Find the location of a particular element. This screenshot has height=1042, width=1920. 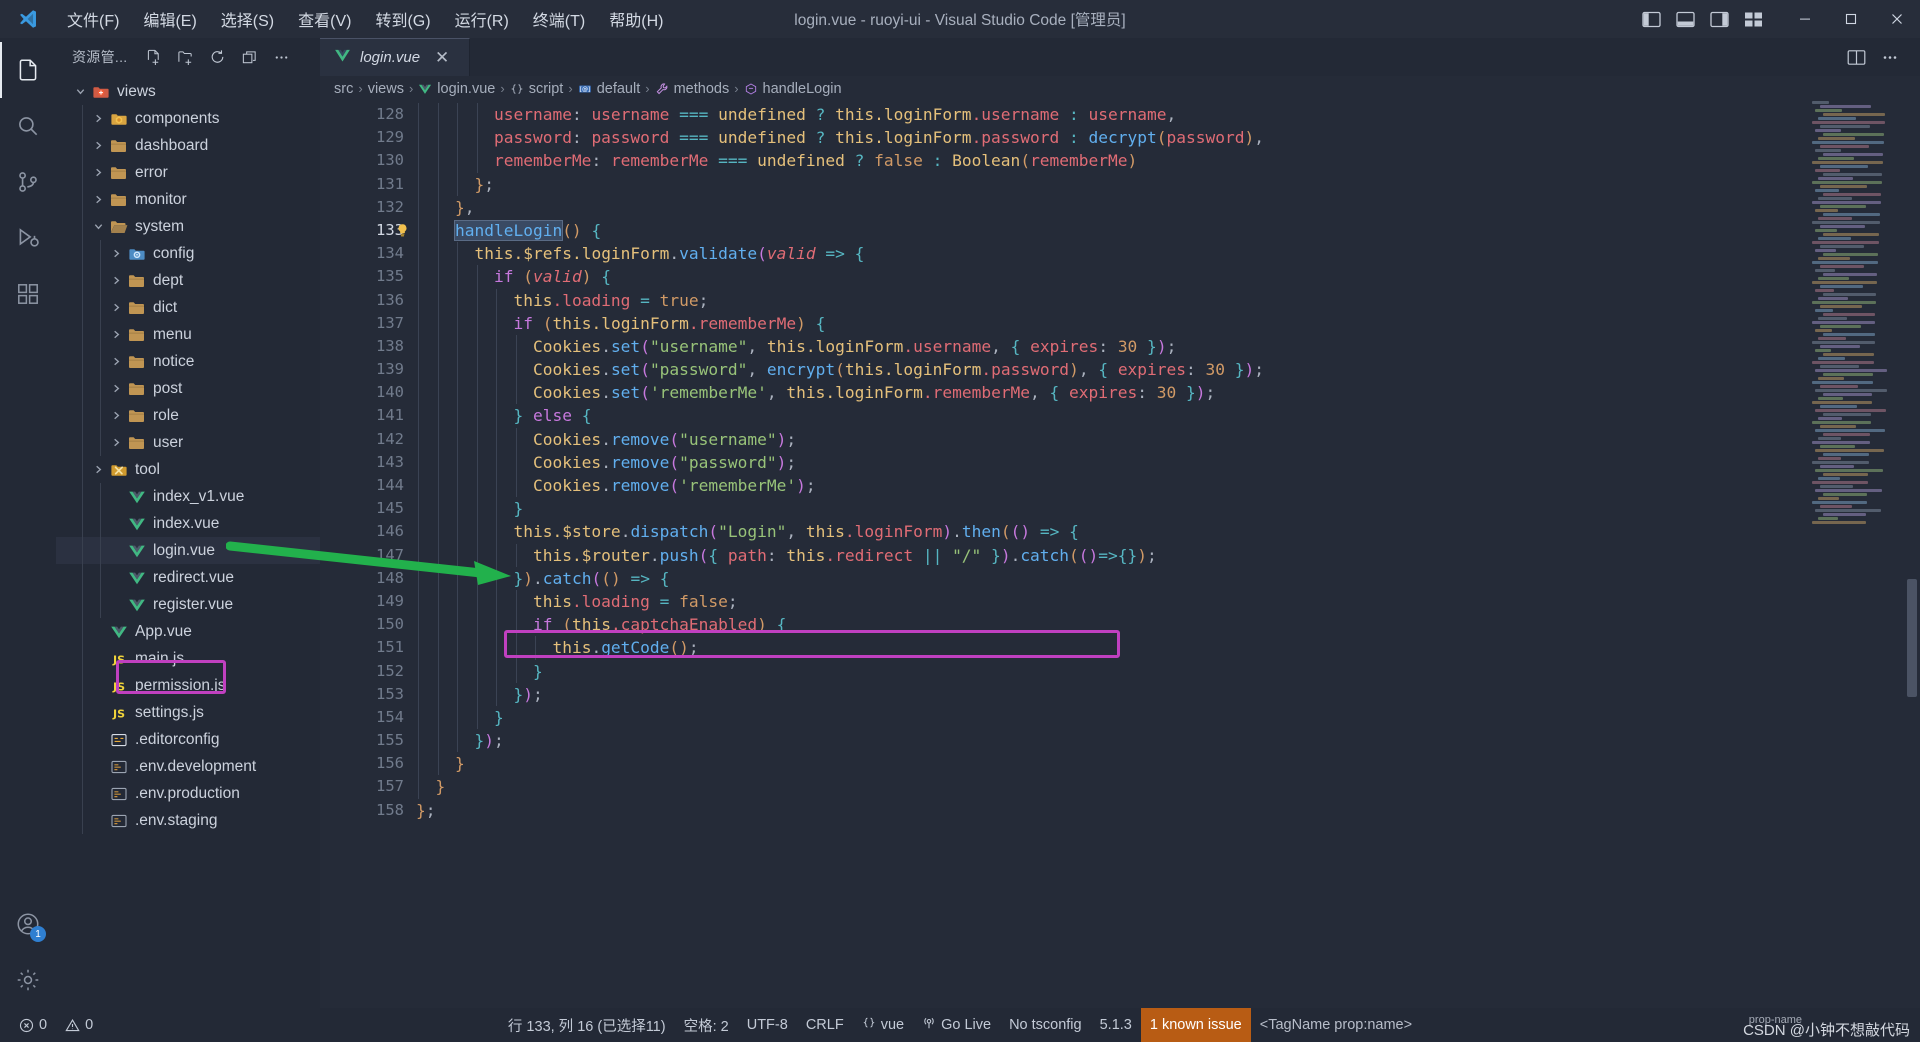

lightbulb-icon is located at coordinates (402, 230).